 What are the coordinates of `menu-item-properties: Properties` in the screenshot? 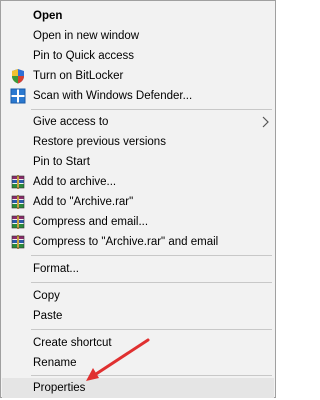 It's located at (138, 388).